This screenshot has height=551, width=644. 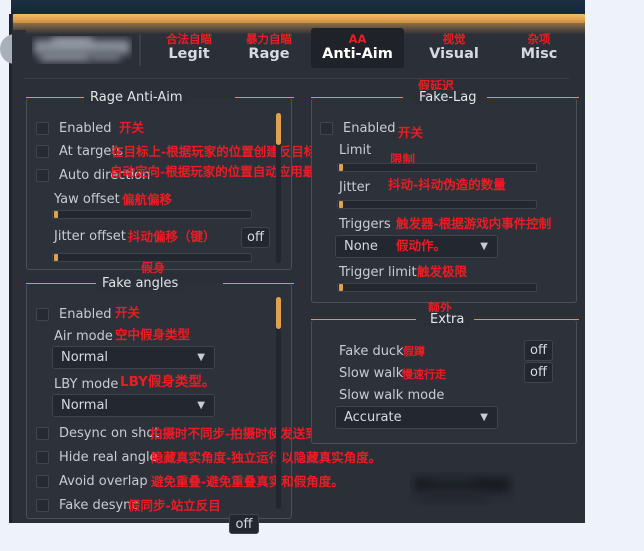 What do you see at coordinates (373, 417) in the screenshot?
I see `dropdown-slow-walk-mode-value: Accurate` at bounding box center [373, 417].